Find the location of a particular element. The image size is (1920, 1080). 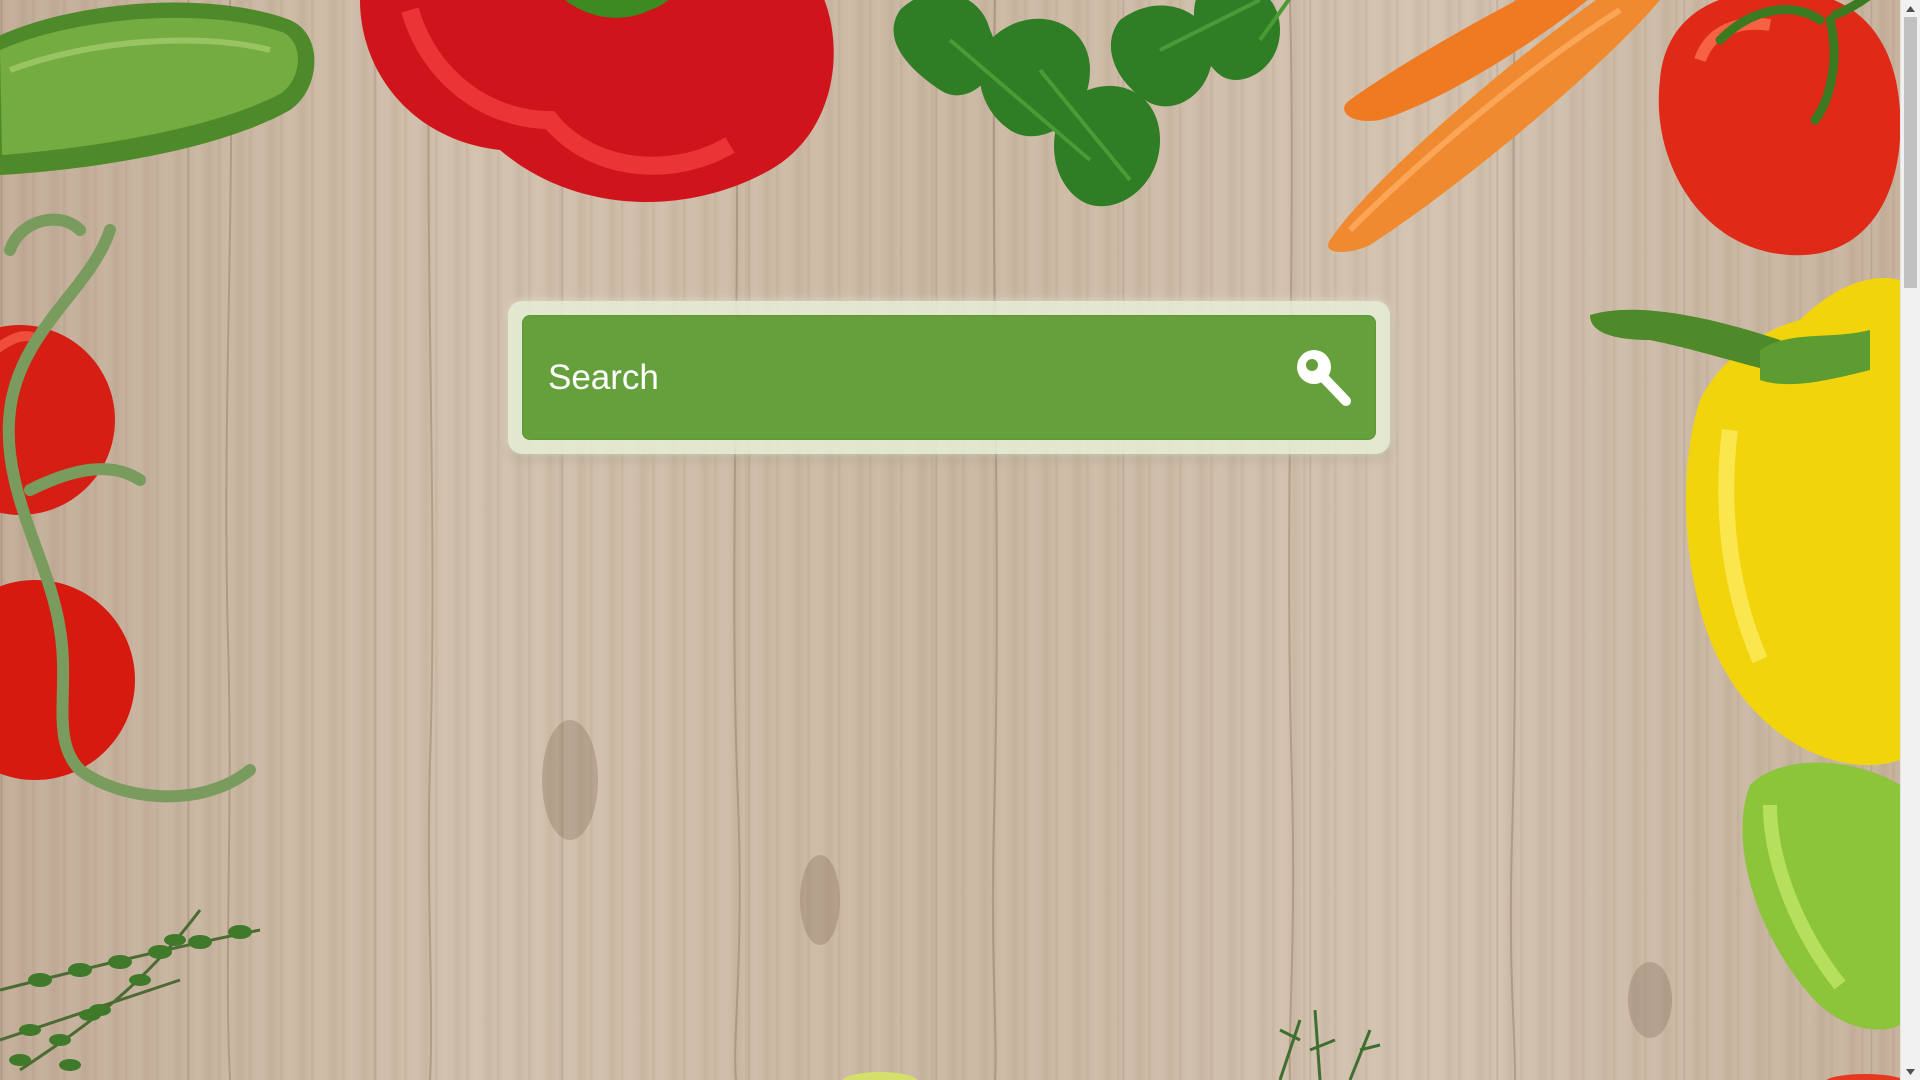

green-pepper-image is located at coordinates (1821, 896).